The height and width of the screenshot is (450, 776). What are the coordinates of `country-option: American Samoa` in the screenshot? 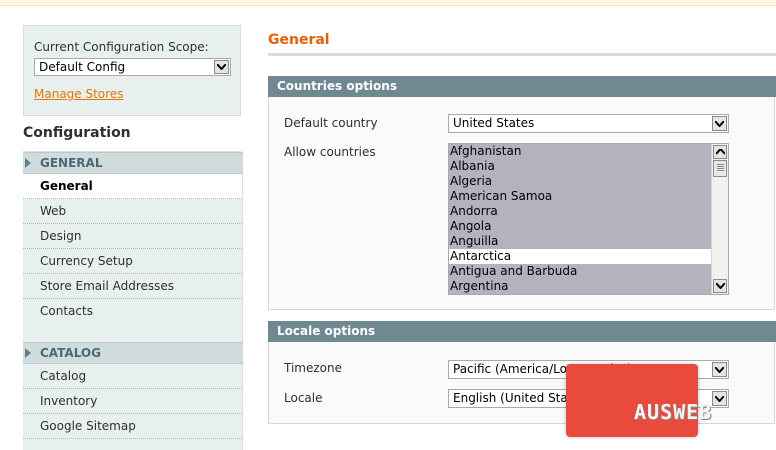 It's located at (580, 196).